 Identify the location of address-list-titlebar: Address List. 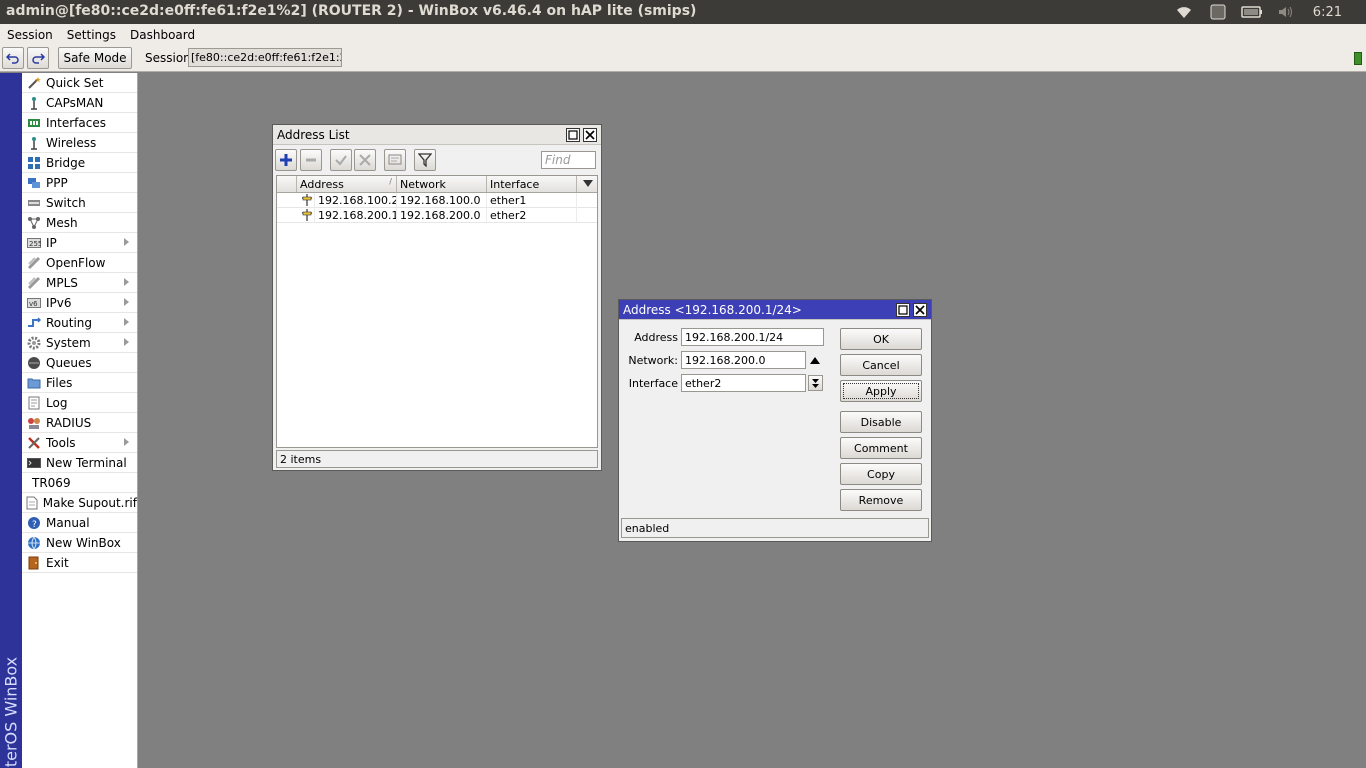
(437, 135).